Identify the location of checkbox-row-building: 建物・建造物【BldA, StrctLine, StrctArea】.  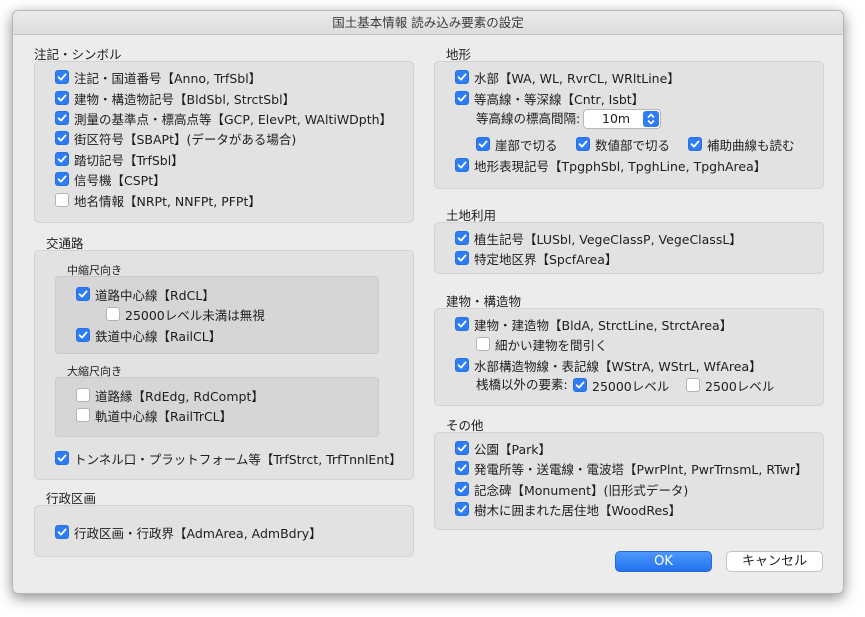
(593, 324).